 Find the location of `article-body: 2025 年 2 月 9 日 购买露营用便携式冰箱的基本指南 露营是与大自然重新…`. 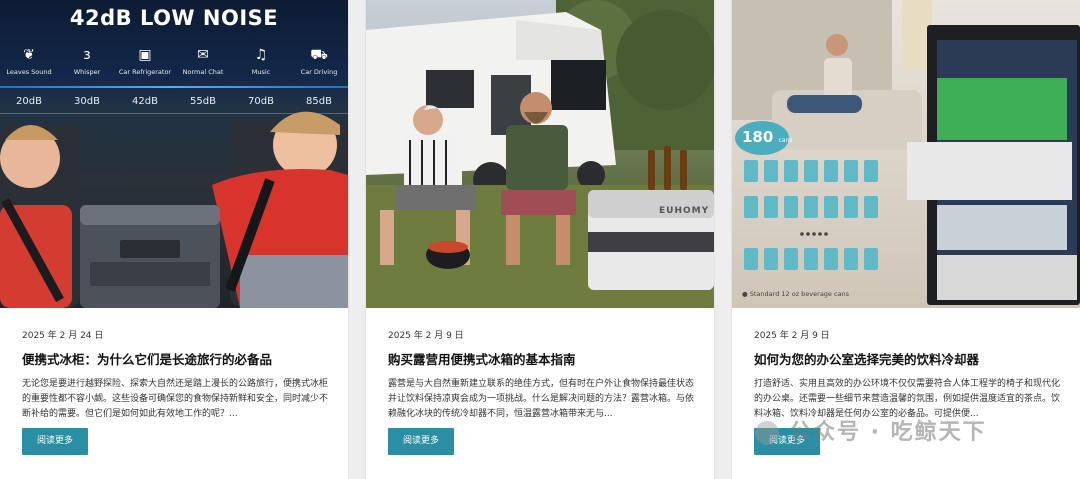

article-body: 2025 年 2 月 9 日 购买露营用便携式冰箱的基本指南 露营是与大自然重新… is located at coordinates (542, 392).